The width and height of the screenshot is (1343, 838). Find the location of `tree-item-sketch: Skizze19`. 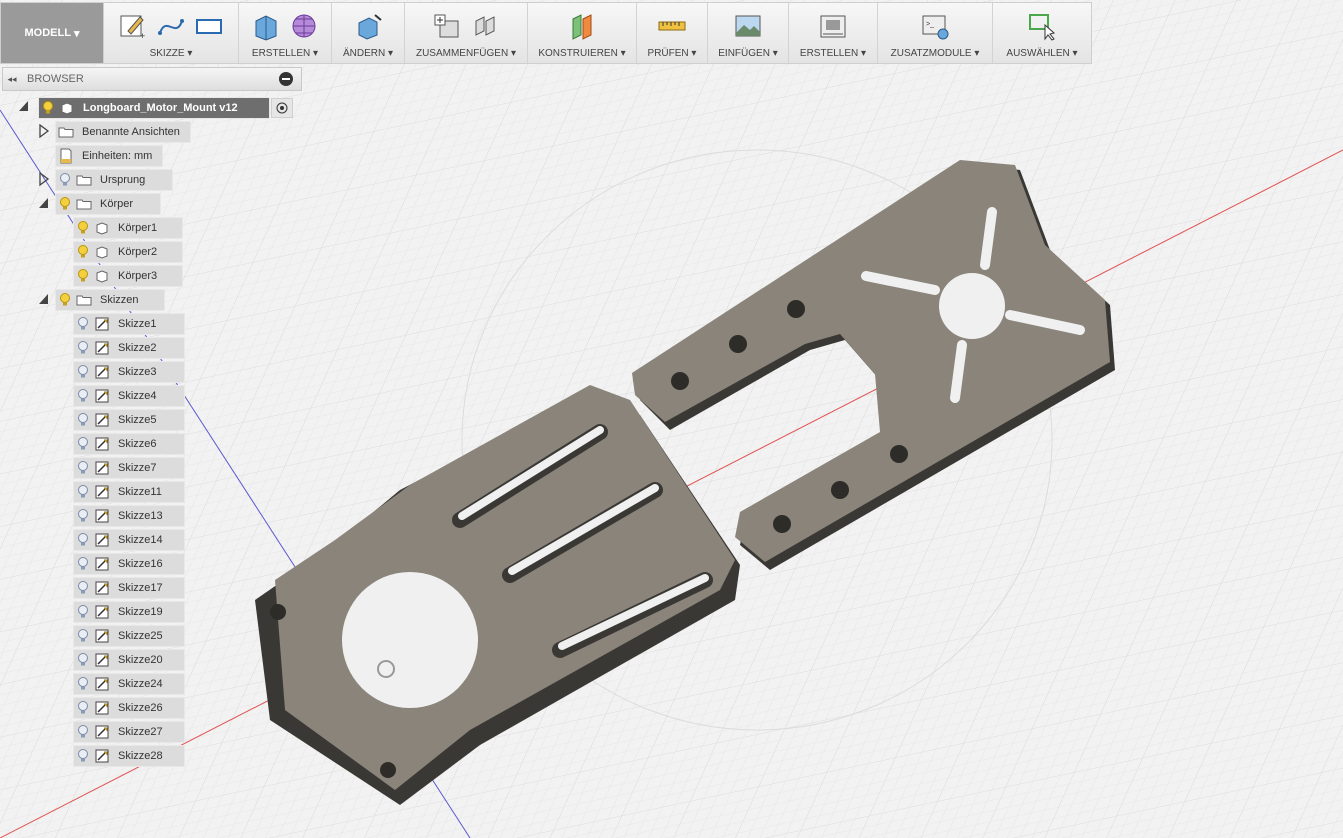

tree-item-sketch: Skizze19 is located at coordinates (129, 612).